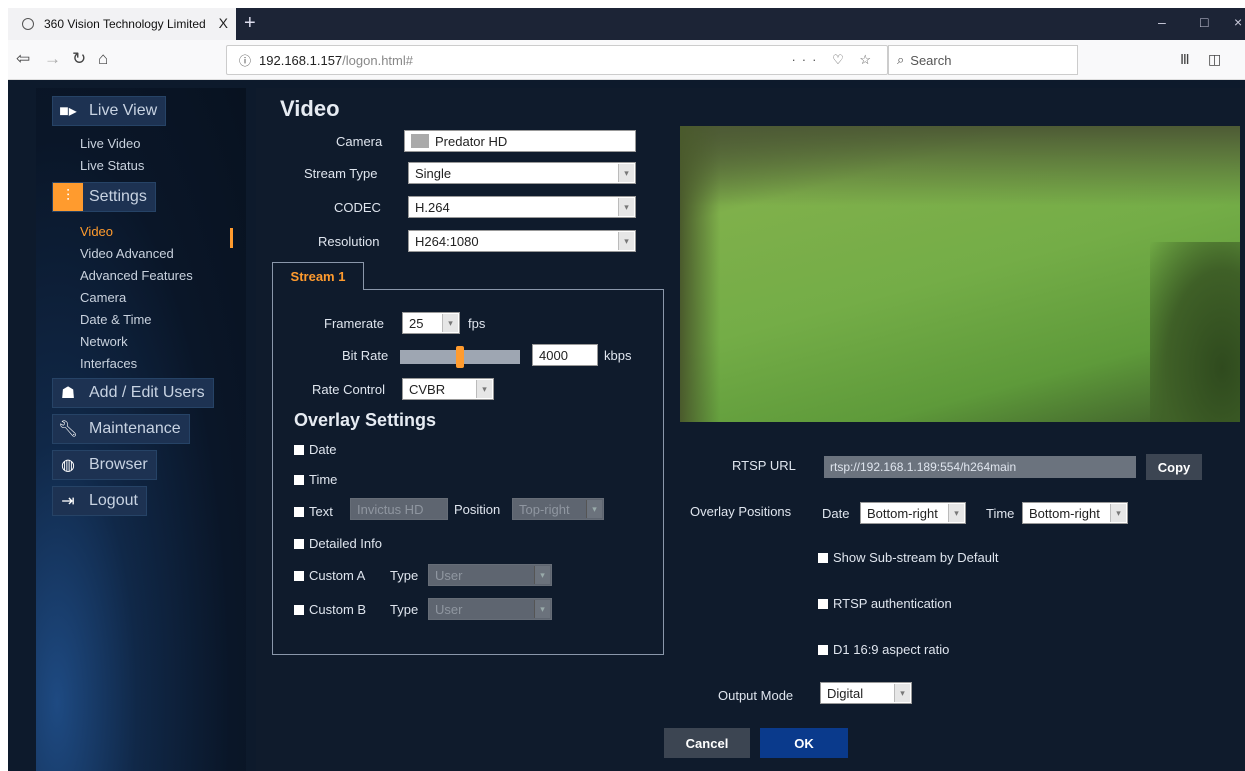 This screenshot has width=1245, height=771. I want to click on stream-type-label: Stream Type, so click(341, 173).